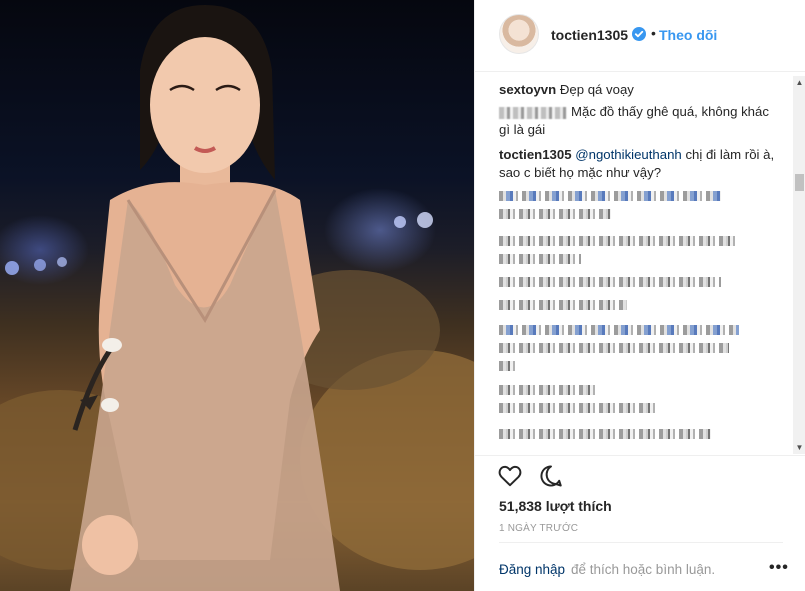  Describe the element at coordinates (779, 568) in the screenshot. I see `more-options-icon: •••` at that location.